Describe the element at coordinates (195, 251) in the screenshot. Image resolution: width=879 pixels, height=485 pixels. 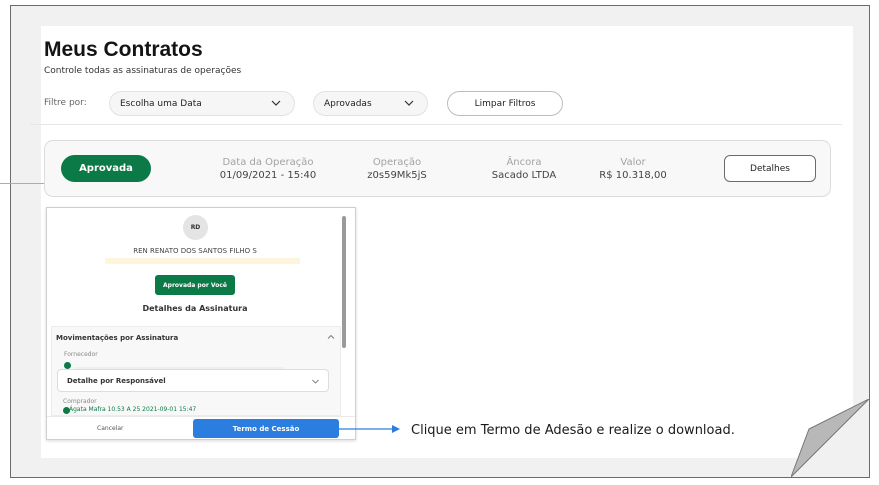
I see `signer-name: REN⁠ RENATO DOS SANTOS FILHO S` at that location.